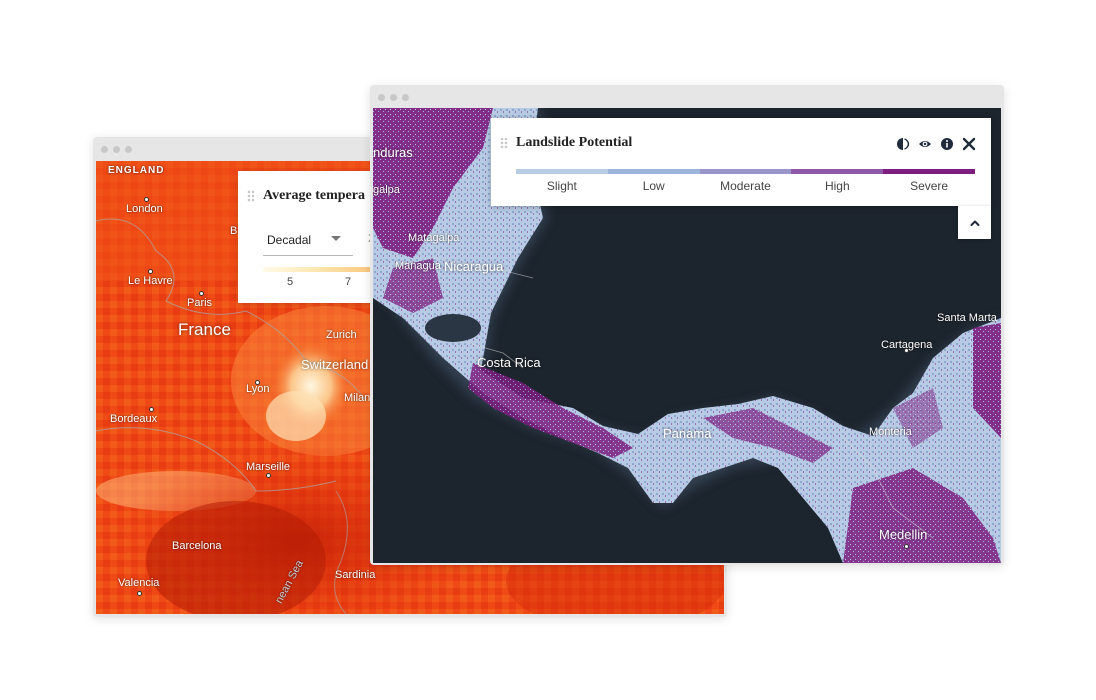 This screenshot has height=700, width=1096. I want to click on landslide-ramp: Slight Low Moderate High Severe, so click(745, 181).